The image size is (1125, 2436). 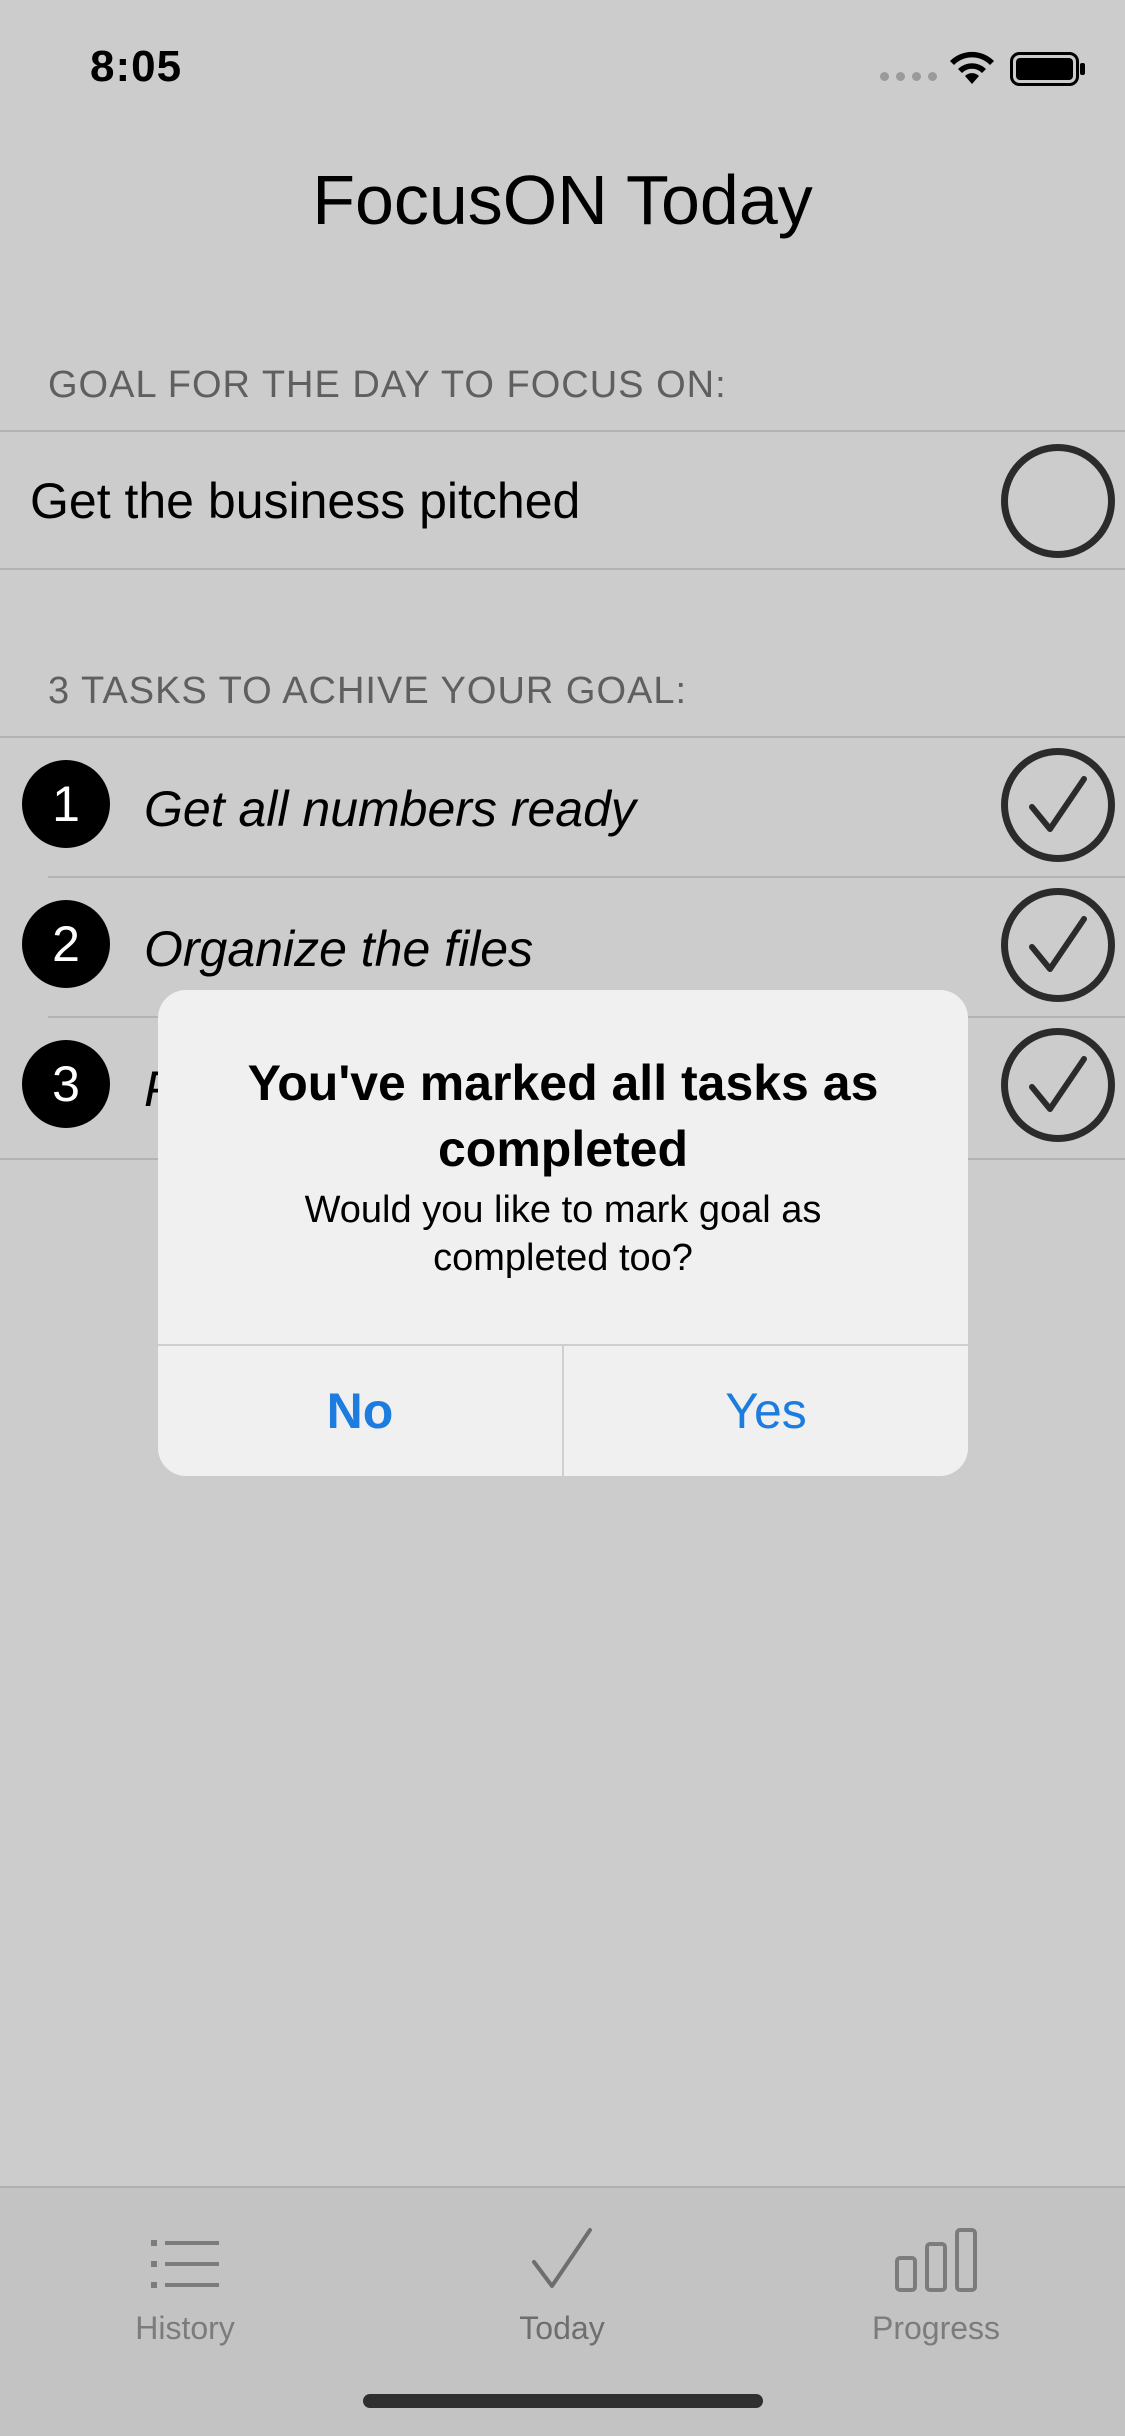 What do you see at coordinates (360, 1411) in the screenshot?
I see `no-button: No` at bounding box center [360, 1411].